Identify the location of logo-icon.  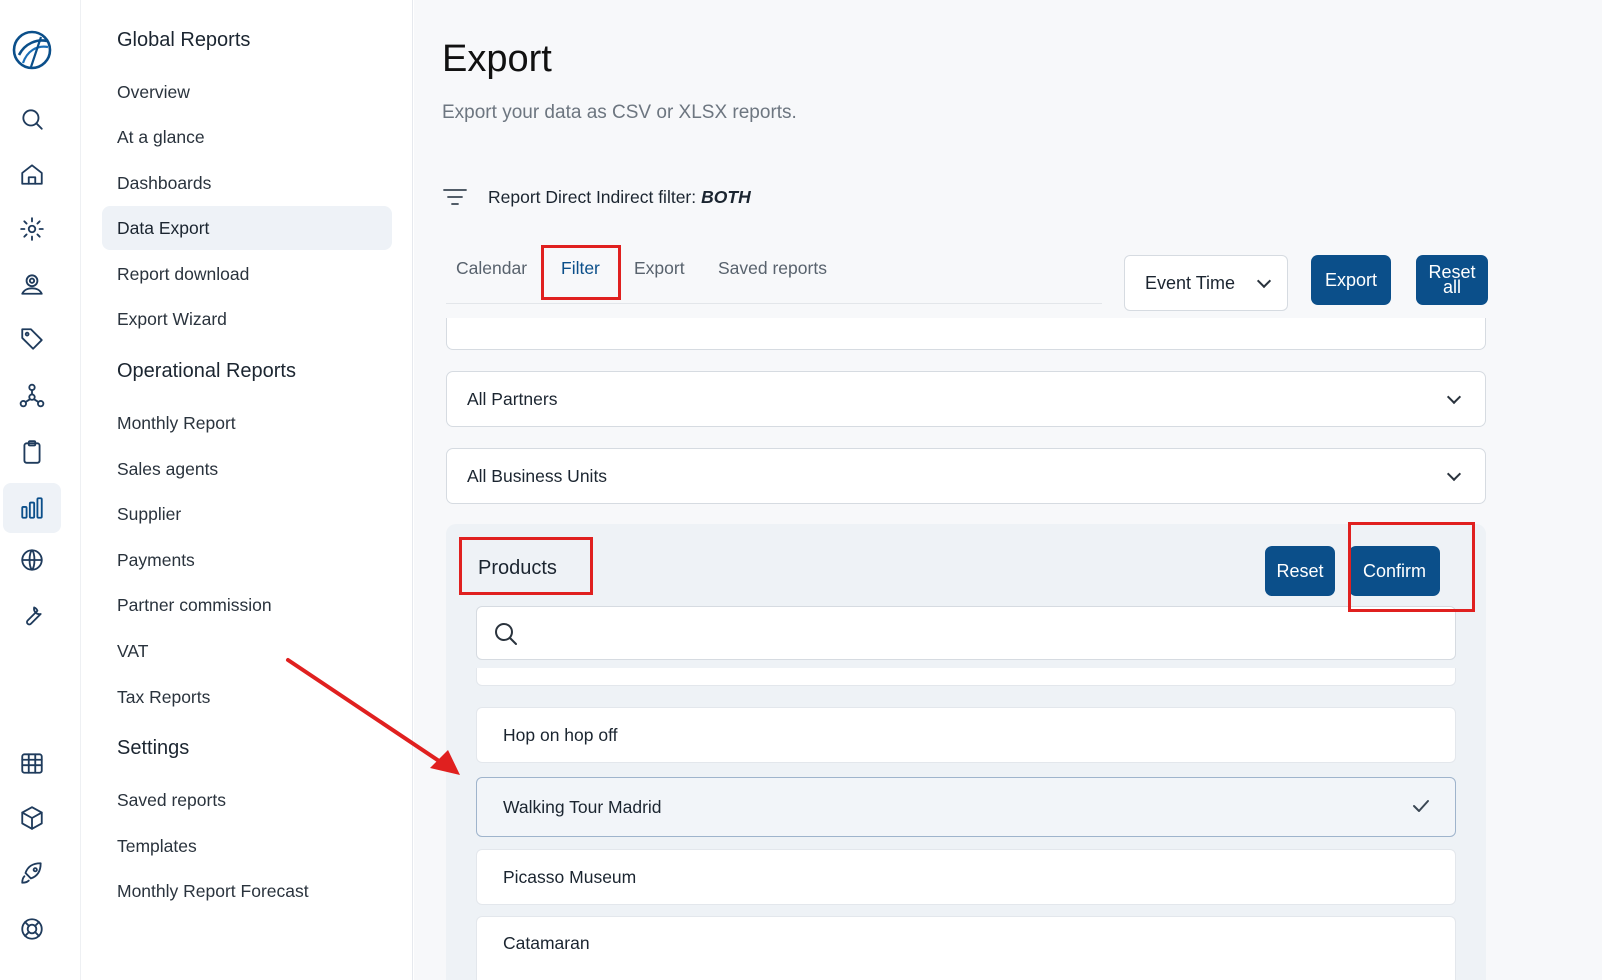
(32, 50).